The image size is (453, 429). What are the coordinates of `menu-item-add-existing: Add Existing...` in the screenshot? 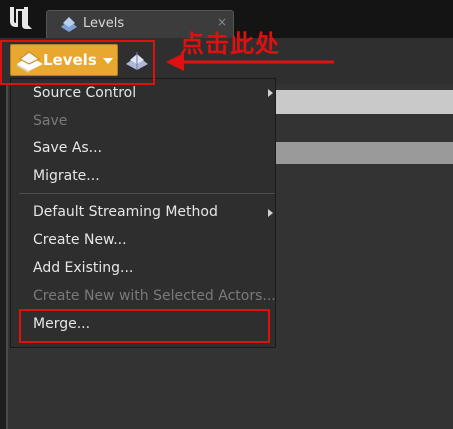 It's located at (83, 268).